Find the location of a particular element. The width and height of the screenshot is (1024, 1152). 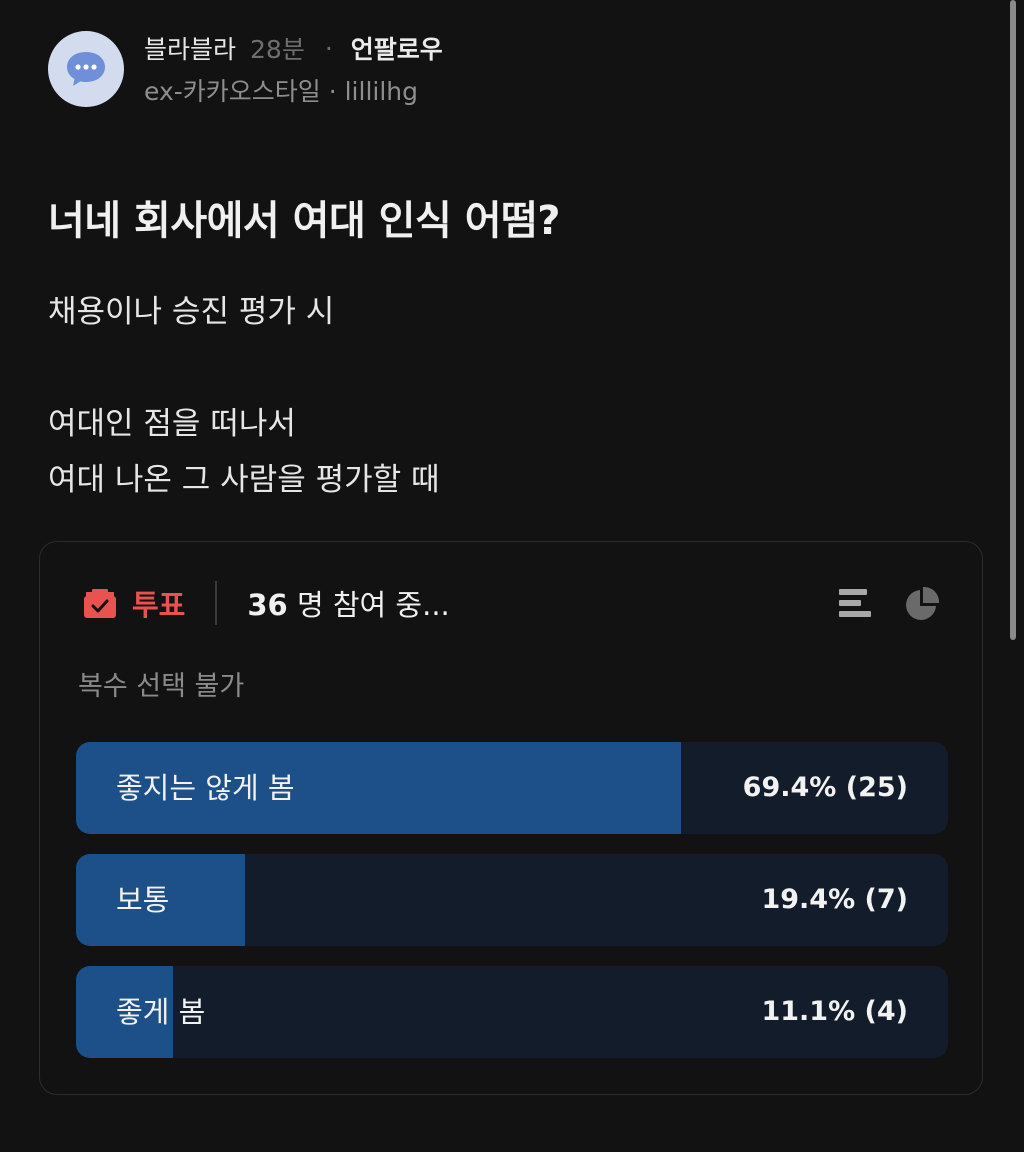

poll-selection-rule: 복수 선택 불가 is located at coordinates (161, 686).